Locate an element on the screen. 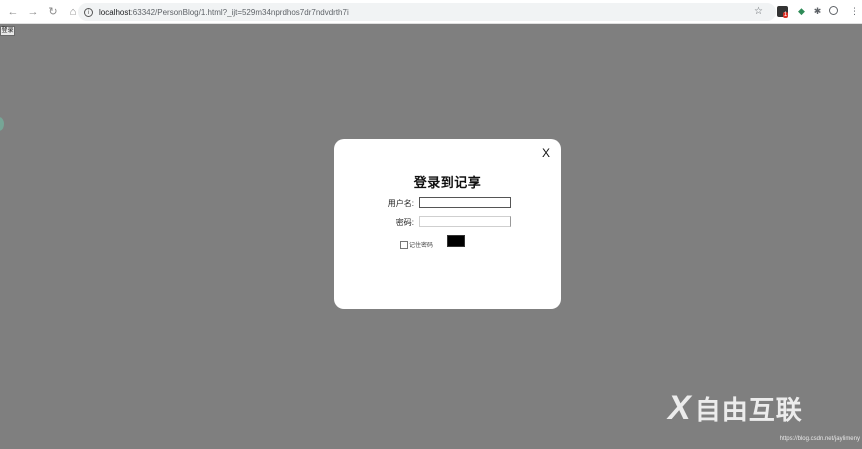 This screenshot has width=862, height=449. forward-icon: → is located at coordinates (33, 12).